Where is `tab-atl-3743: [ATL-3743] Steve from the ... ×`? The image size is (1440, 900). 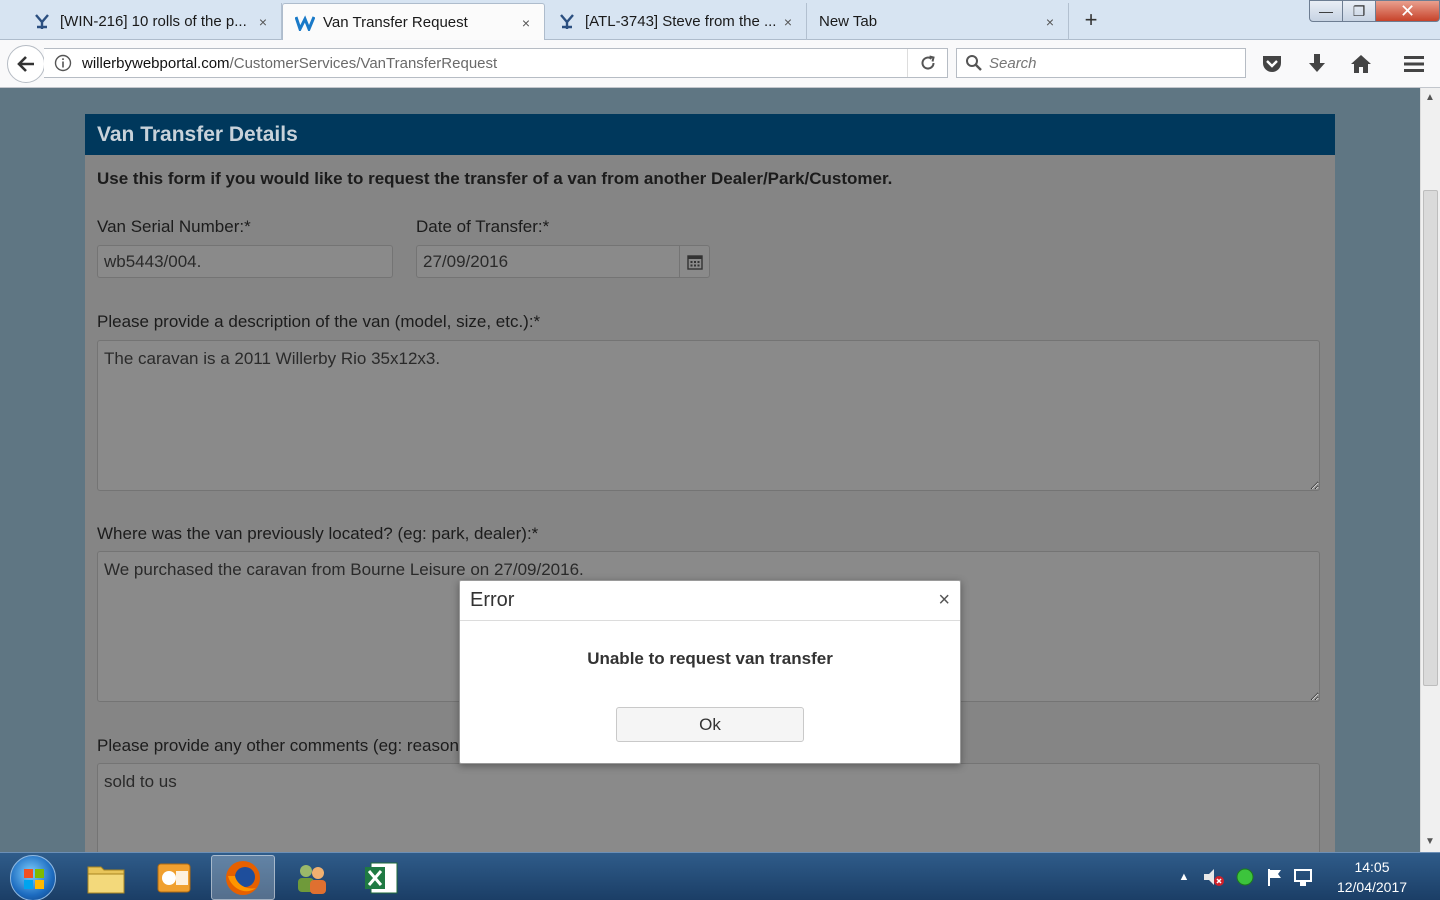
tab-atl-3743: [ATL-3743] Steve from the ... × is located at coordinates (676, 21).